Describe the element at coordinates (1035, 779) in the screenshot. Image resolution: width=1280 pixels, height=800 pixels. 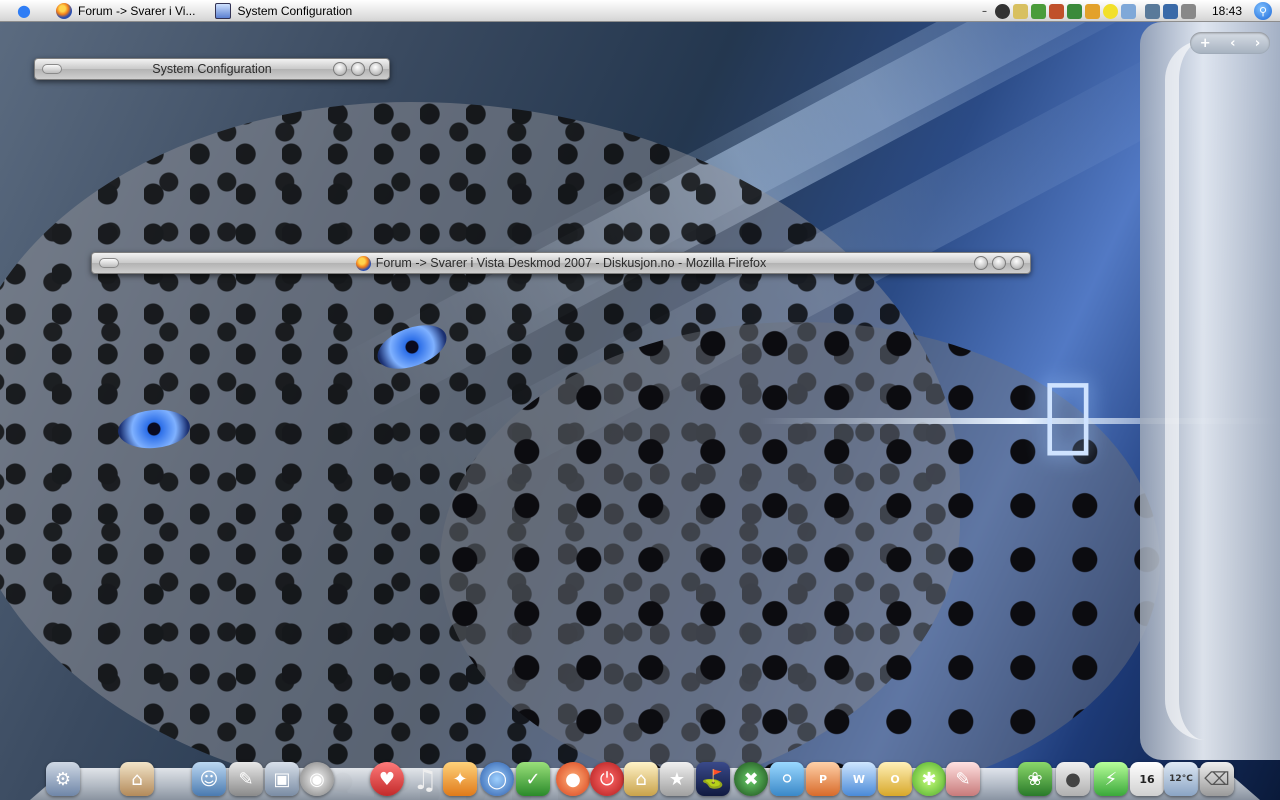
I see `dock-item-gecko: ❀` at that location.